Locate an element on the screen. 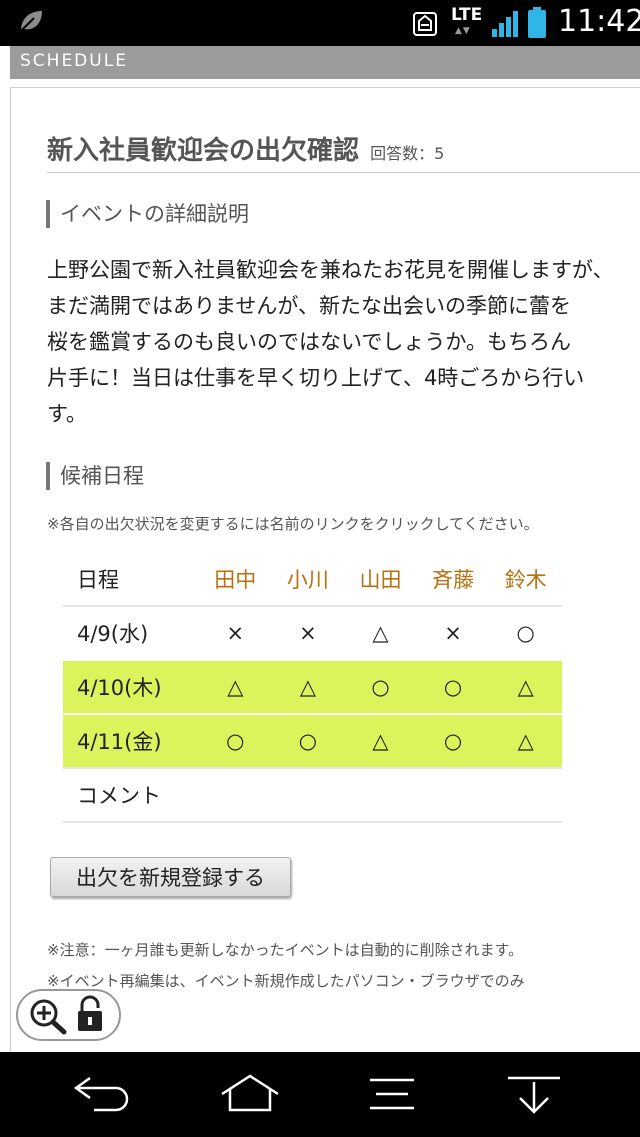 The image size is (640, 1137). navigation-bar is located at coordinates (320, 1094).